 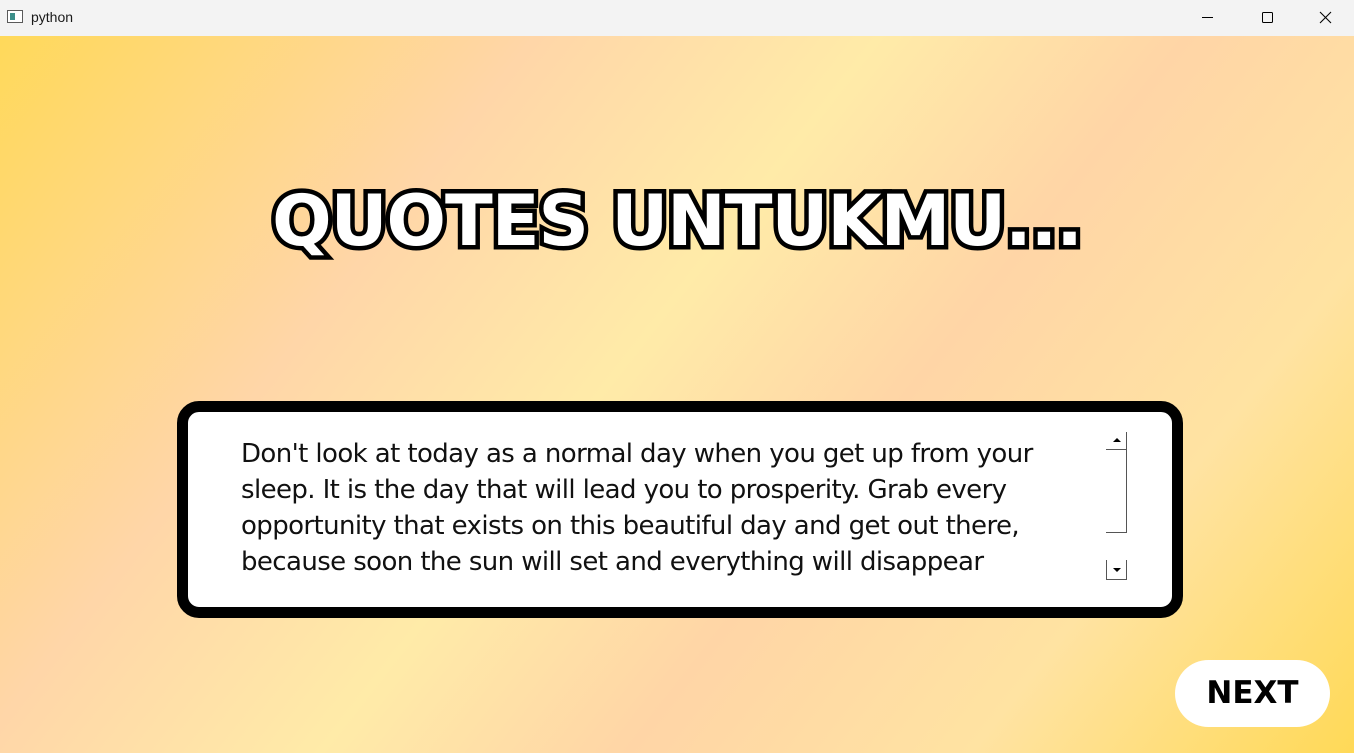 I want to click on close-button, so click(x=1325, y=18).